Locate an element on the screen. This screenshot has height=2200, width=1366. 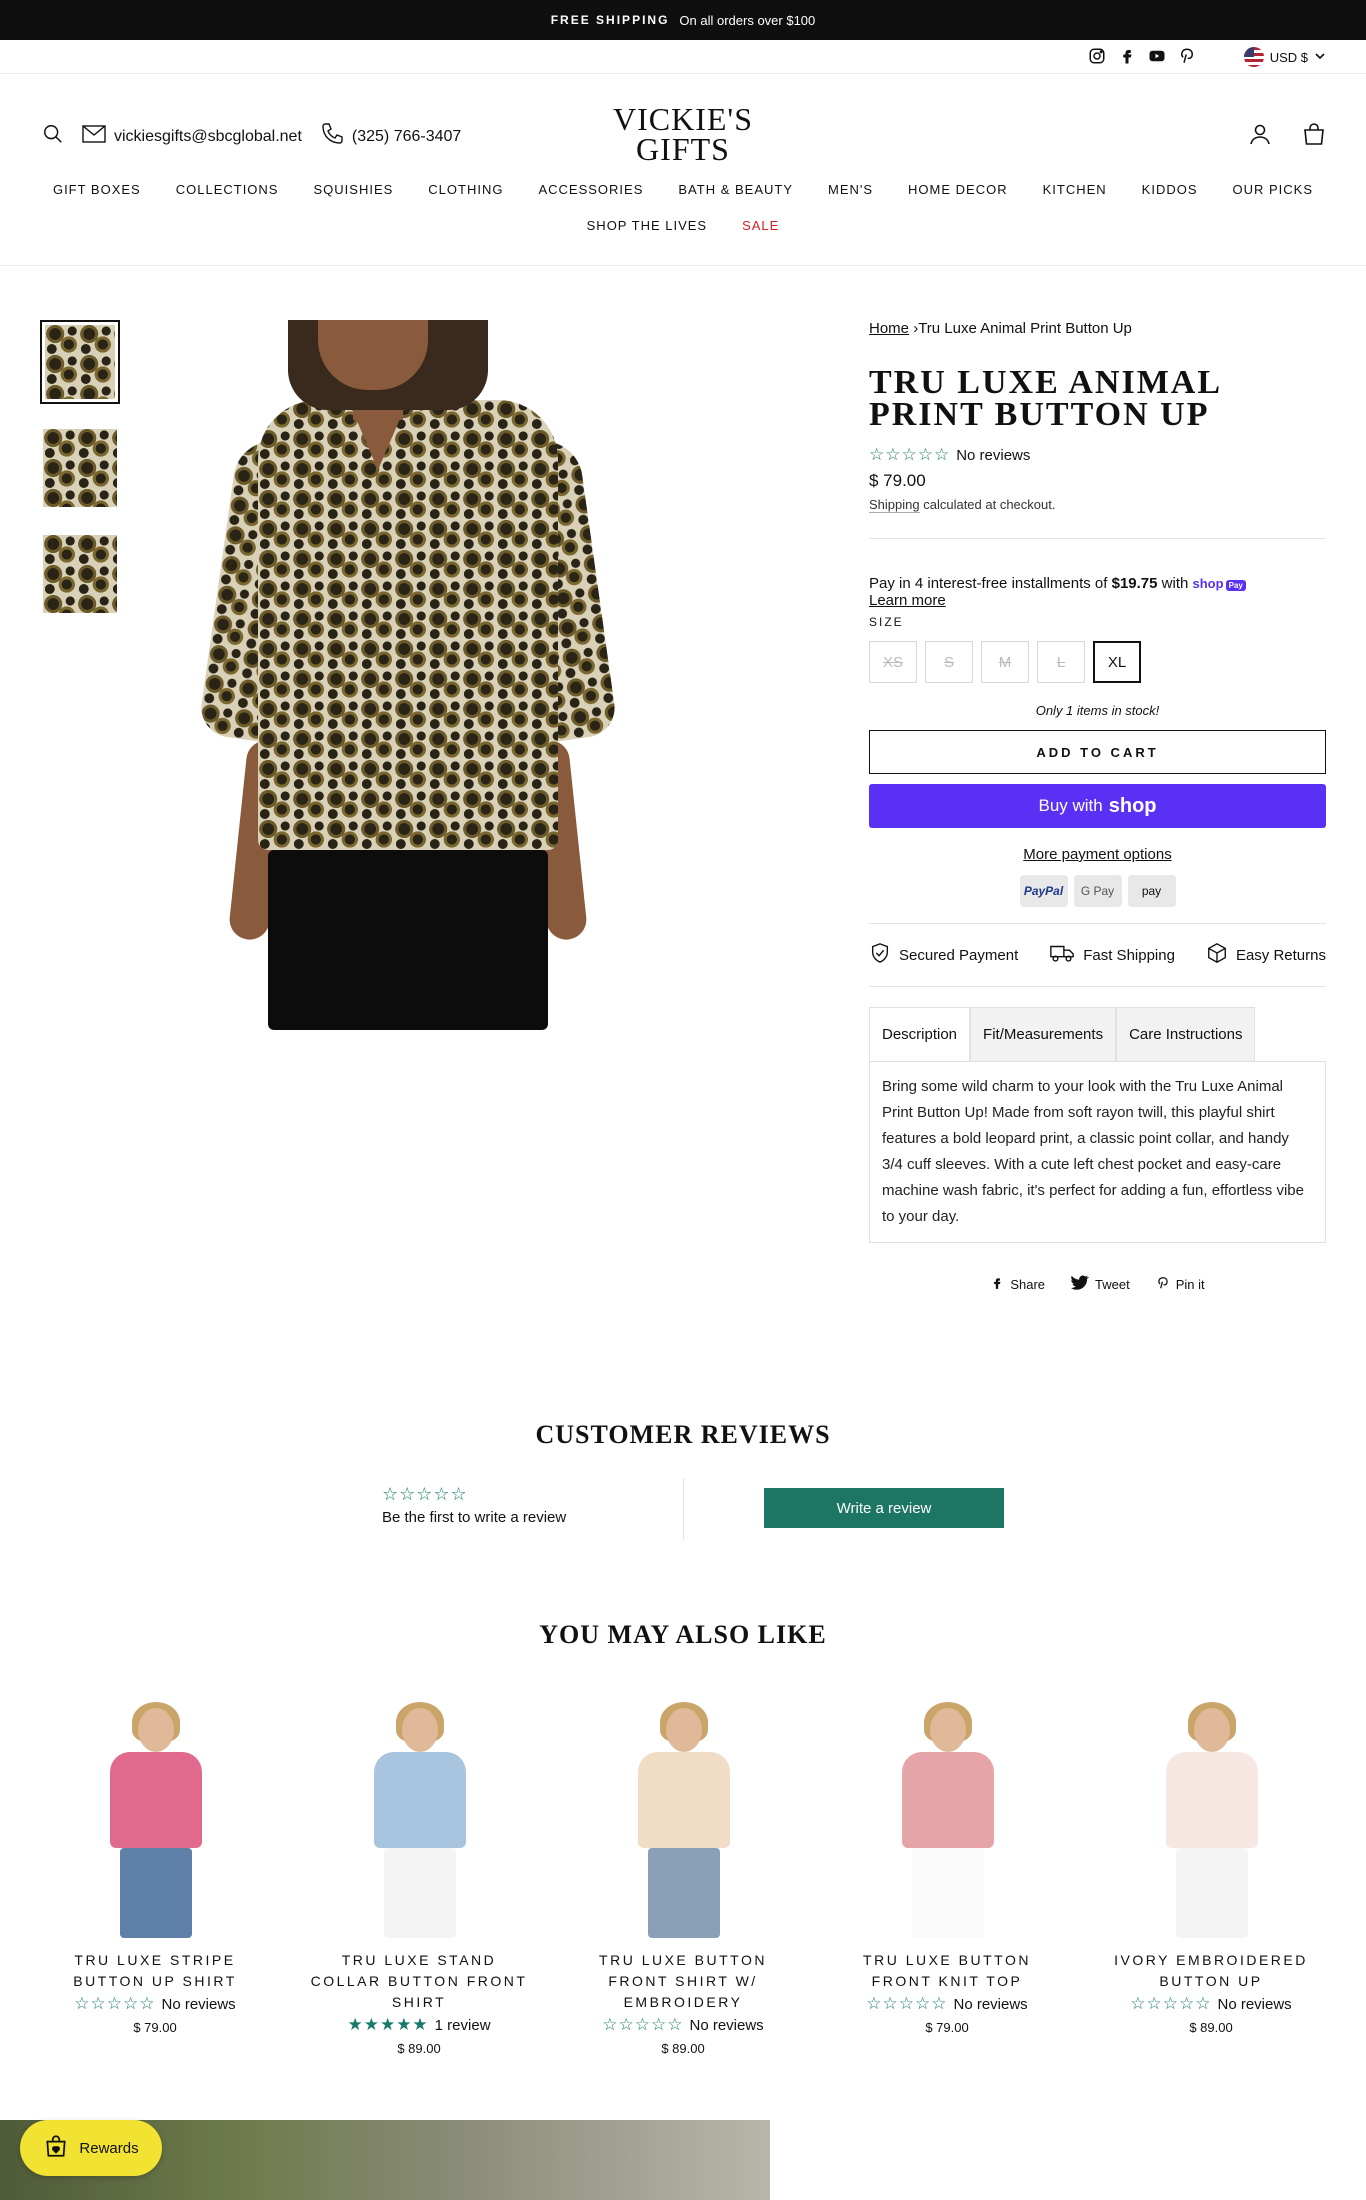
site-logo: VICKIE'S GIFTS is located at coordinates (683, 133).